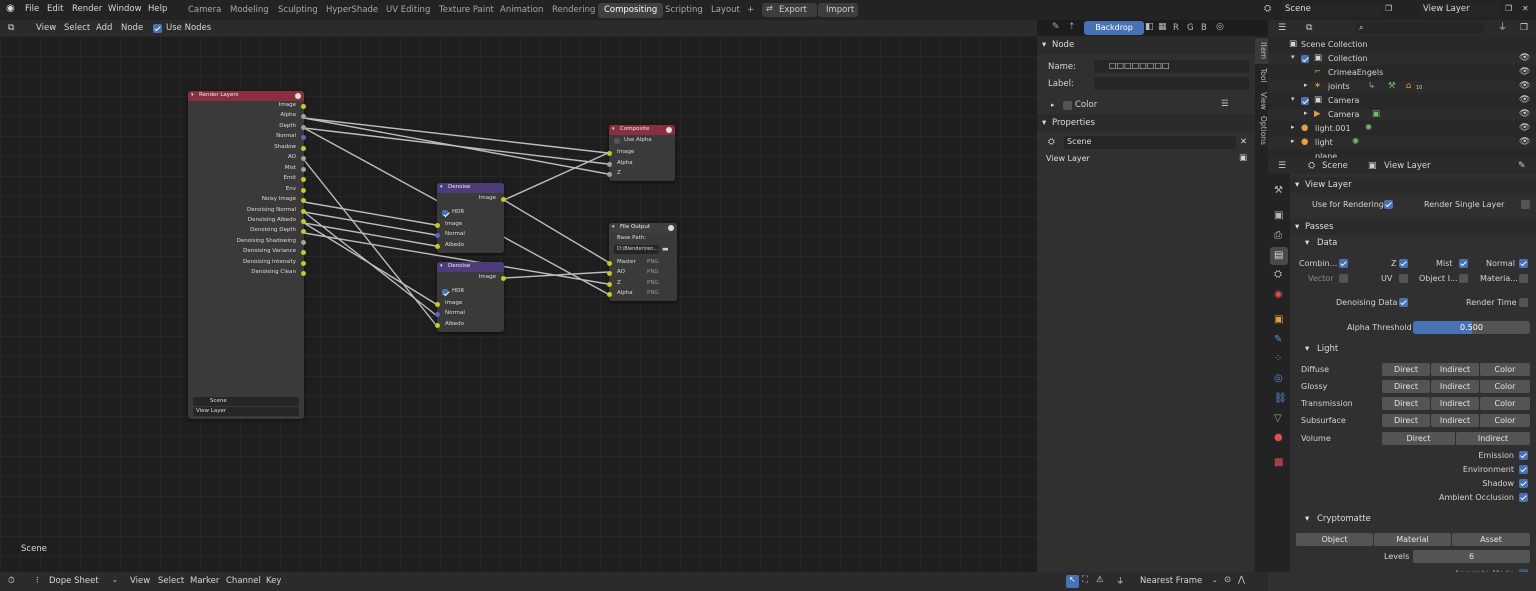 This screenshot has width=1536, height=591. What do you see at coordinates (246, 96) in the screenshot?
I see `render-layers-node-header: Render Layers` at bounding box center [246, 96].